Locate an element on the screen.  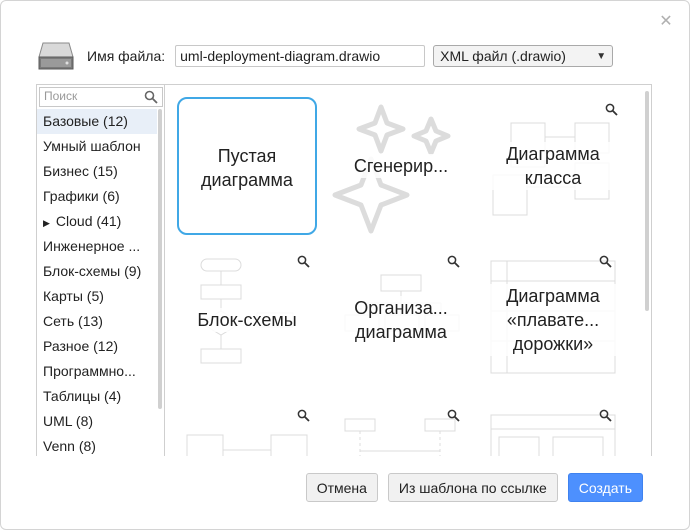
cancel-button: Отмена is located at coordinates (341, 487).